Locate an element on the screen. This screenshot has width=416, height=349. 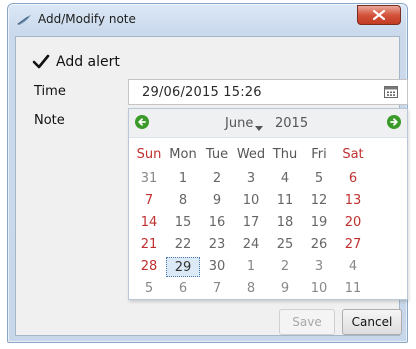
calendar-day: 24 is located at coordinates (251, 245).